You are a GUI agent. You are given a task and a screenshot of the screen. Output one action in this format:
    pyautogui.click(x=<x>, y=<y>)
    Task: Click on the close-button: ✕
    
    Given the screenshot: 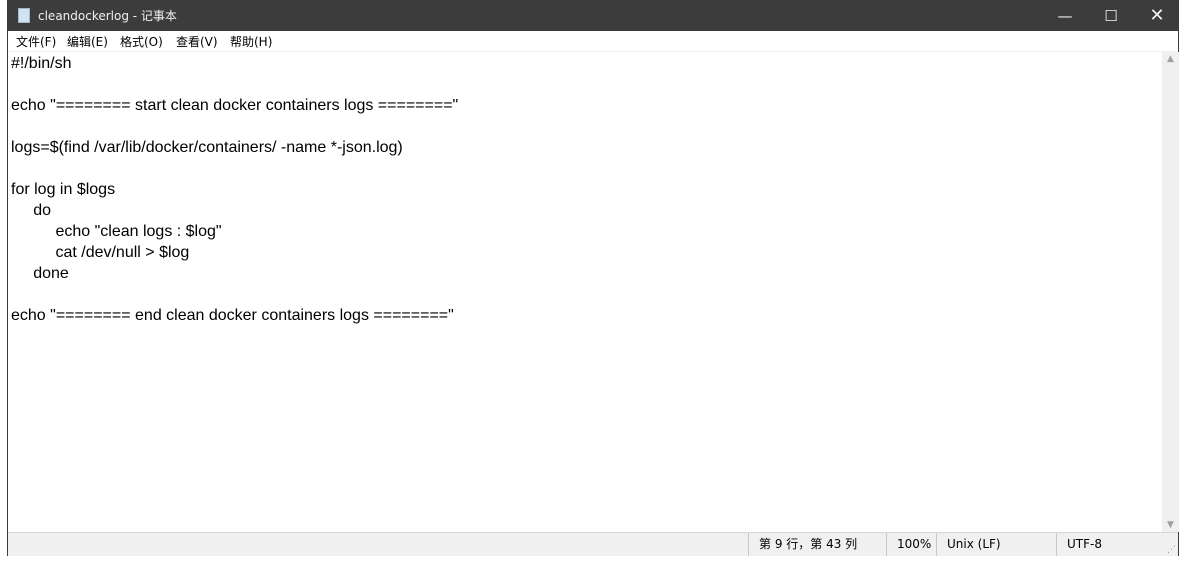 What is the action you would take?
    pyautogui.click(x=1157, y=16)
    